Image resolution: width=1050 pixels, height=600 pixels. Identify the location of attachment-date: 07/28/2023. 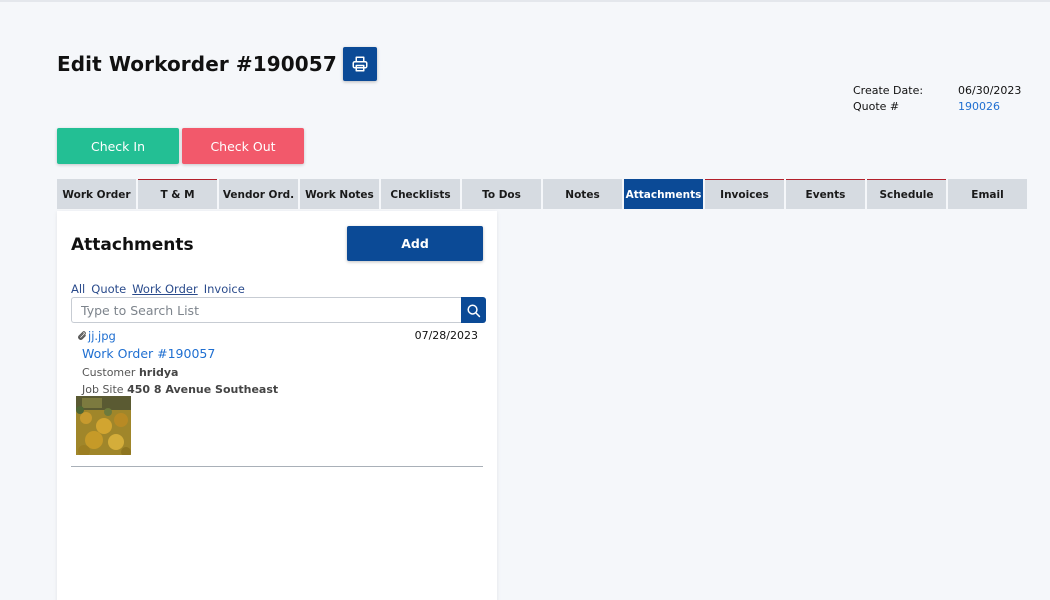
(446, 335).